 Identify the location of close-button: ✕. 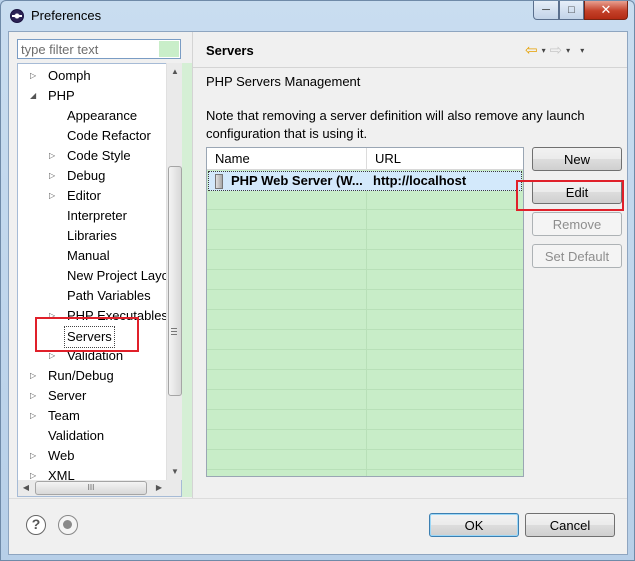
(606, 10).